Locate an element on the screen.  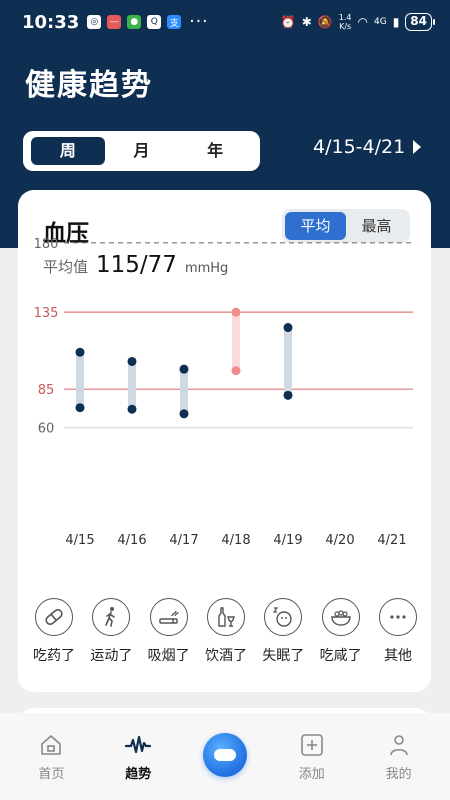
tab-week: 周 is located at coordinates (68, 151).